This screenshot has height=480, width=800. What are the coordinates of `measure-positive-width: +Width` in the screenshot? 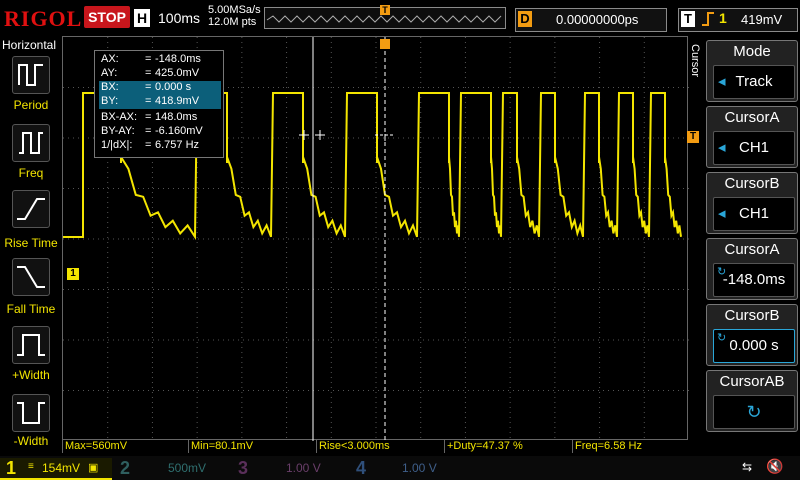 It's located at (31, 359).